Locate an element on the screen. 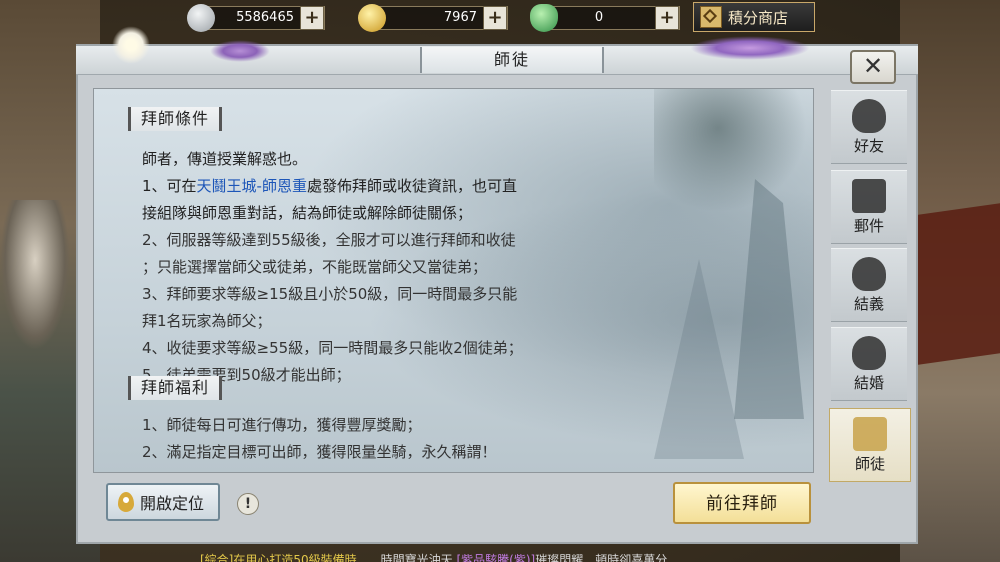  tab-mail: 郵件 is located at coordinates (869, 207).